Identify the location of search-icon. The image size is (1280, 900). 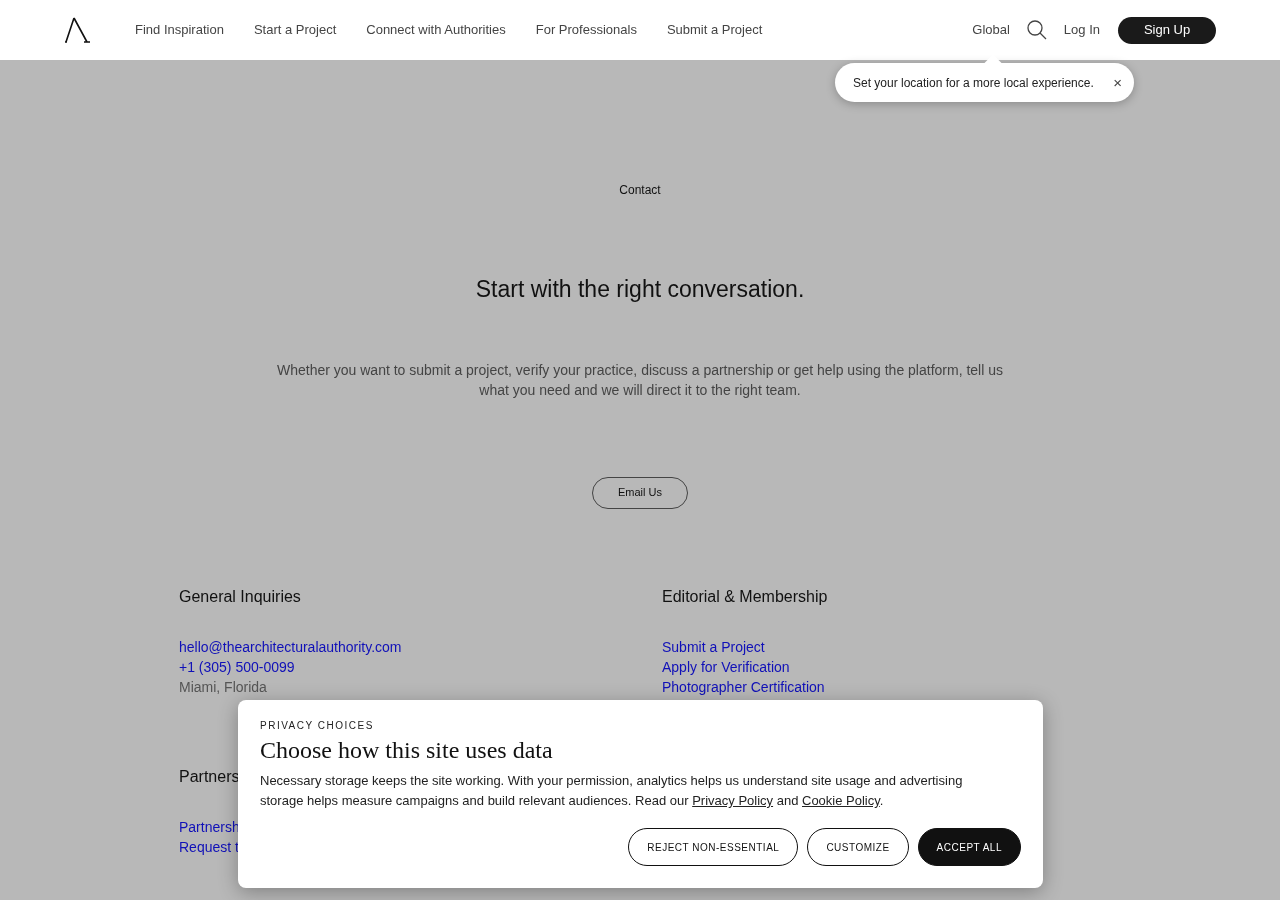
(1036, 30).